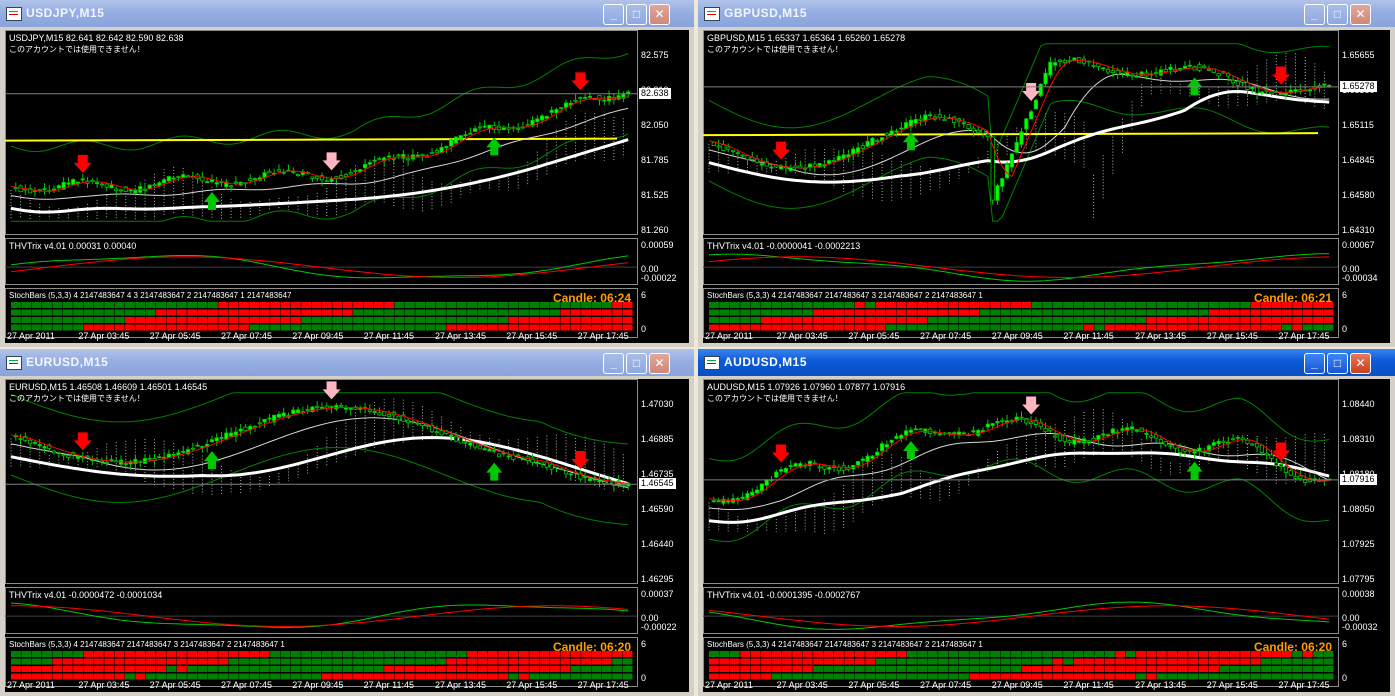 This screenshot has width=1395, height=696. I want to click on title-bar: USDJPY,M15 _ □ ✕, so click(347, 13).